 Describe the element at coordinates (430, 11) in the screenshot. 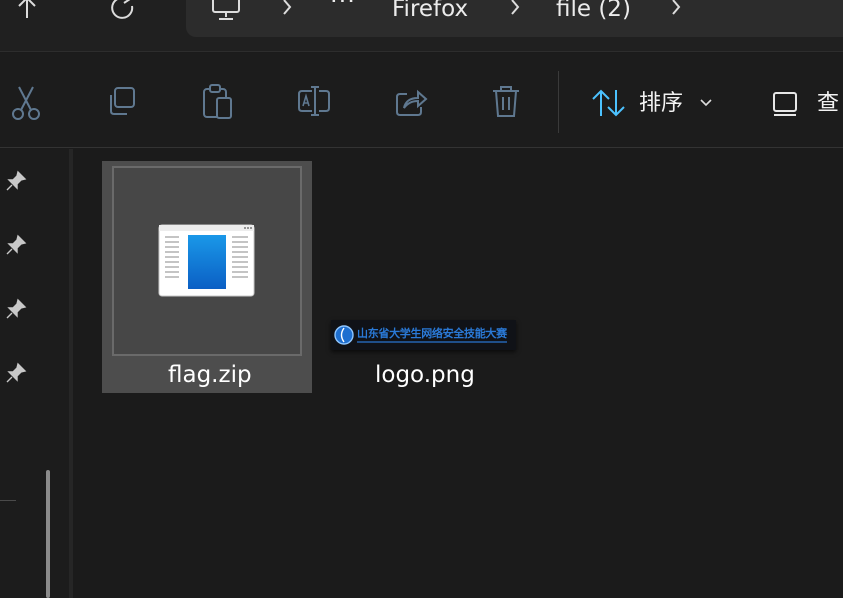

I see `breadcrumb-firefox: Firefox` at that location.